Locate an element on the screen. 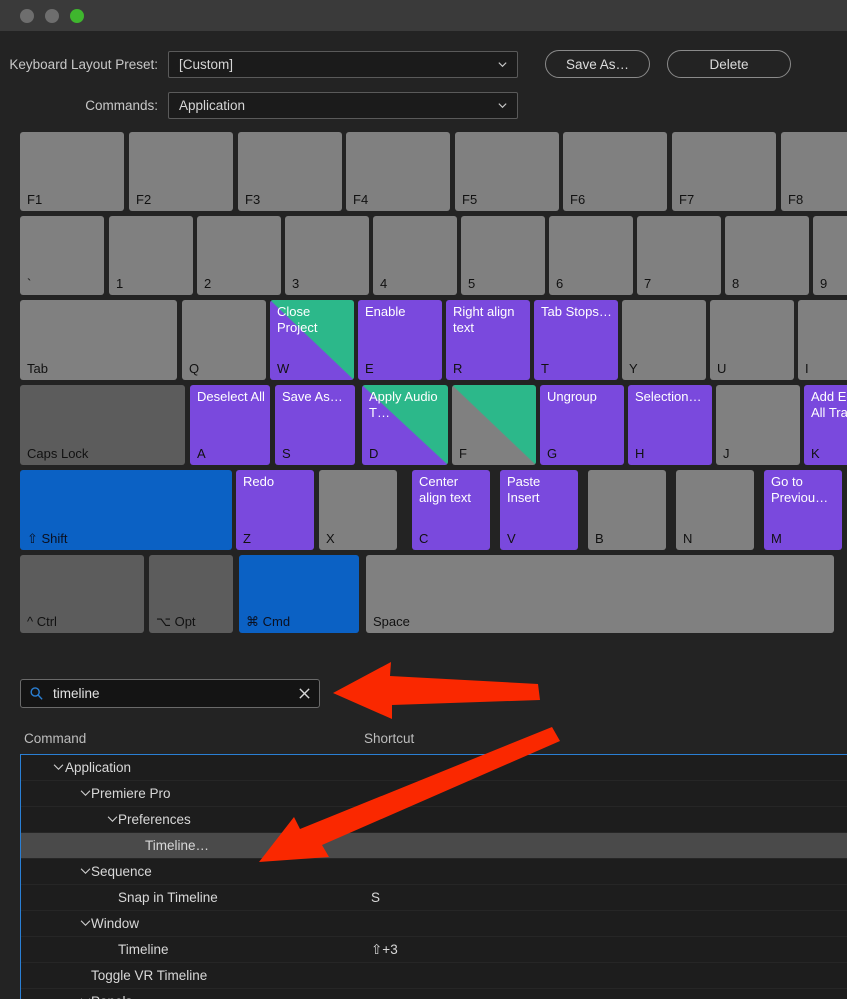 The width and height of the screenshot is (847, 999). key-cap-label: 7 is located at coordinates (648, 283).